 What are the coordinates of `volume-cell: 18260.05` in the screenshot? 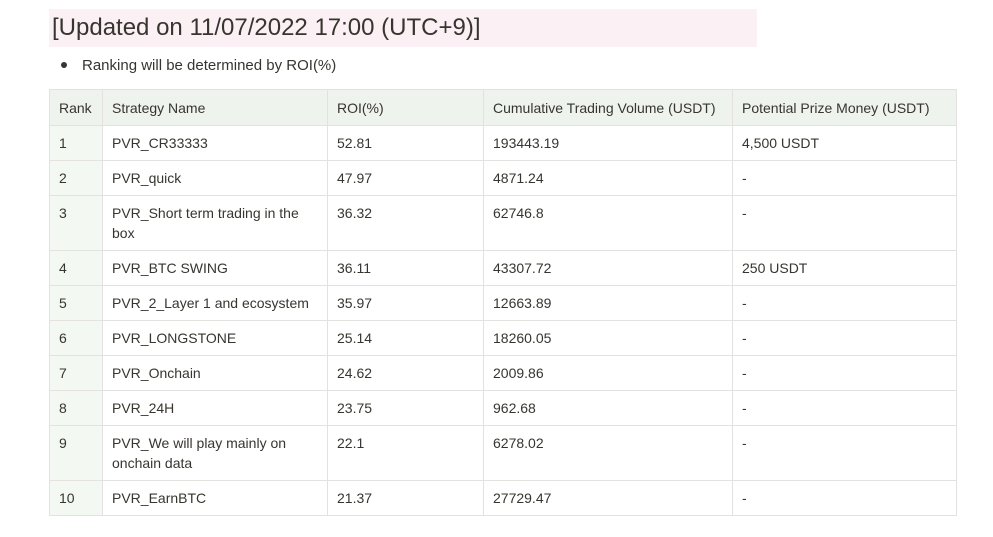 It's located at (608, 338).